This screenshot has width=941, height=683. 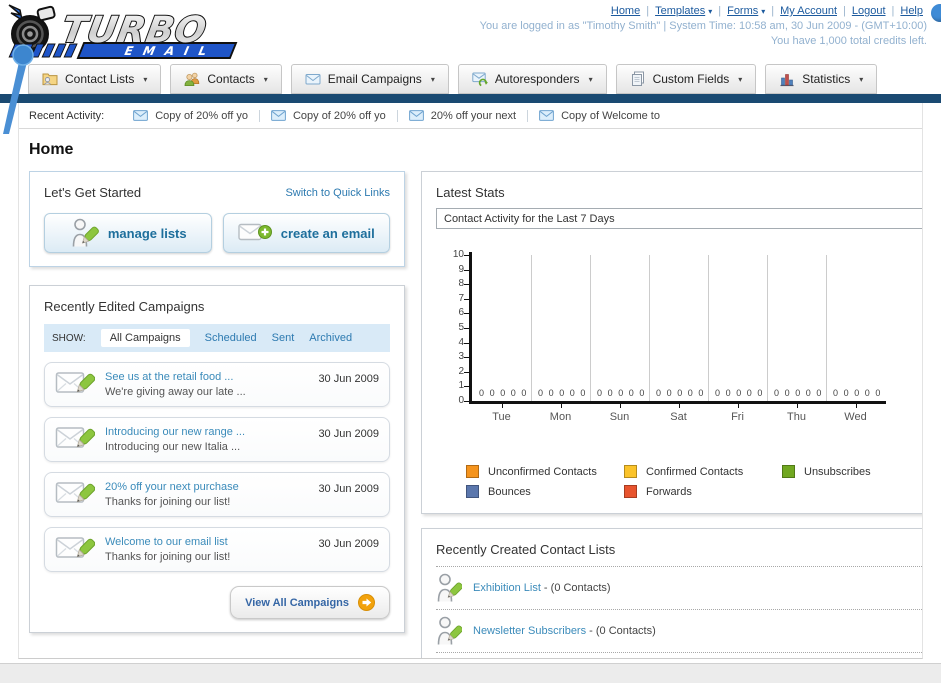 I want to click on contact-list-row: Exhibition List - (0 Contacts), so click(x=679, y=588).